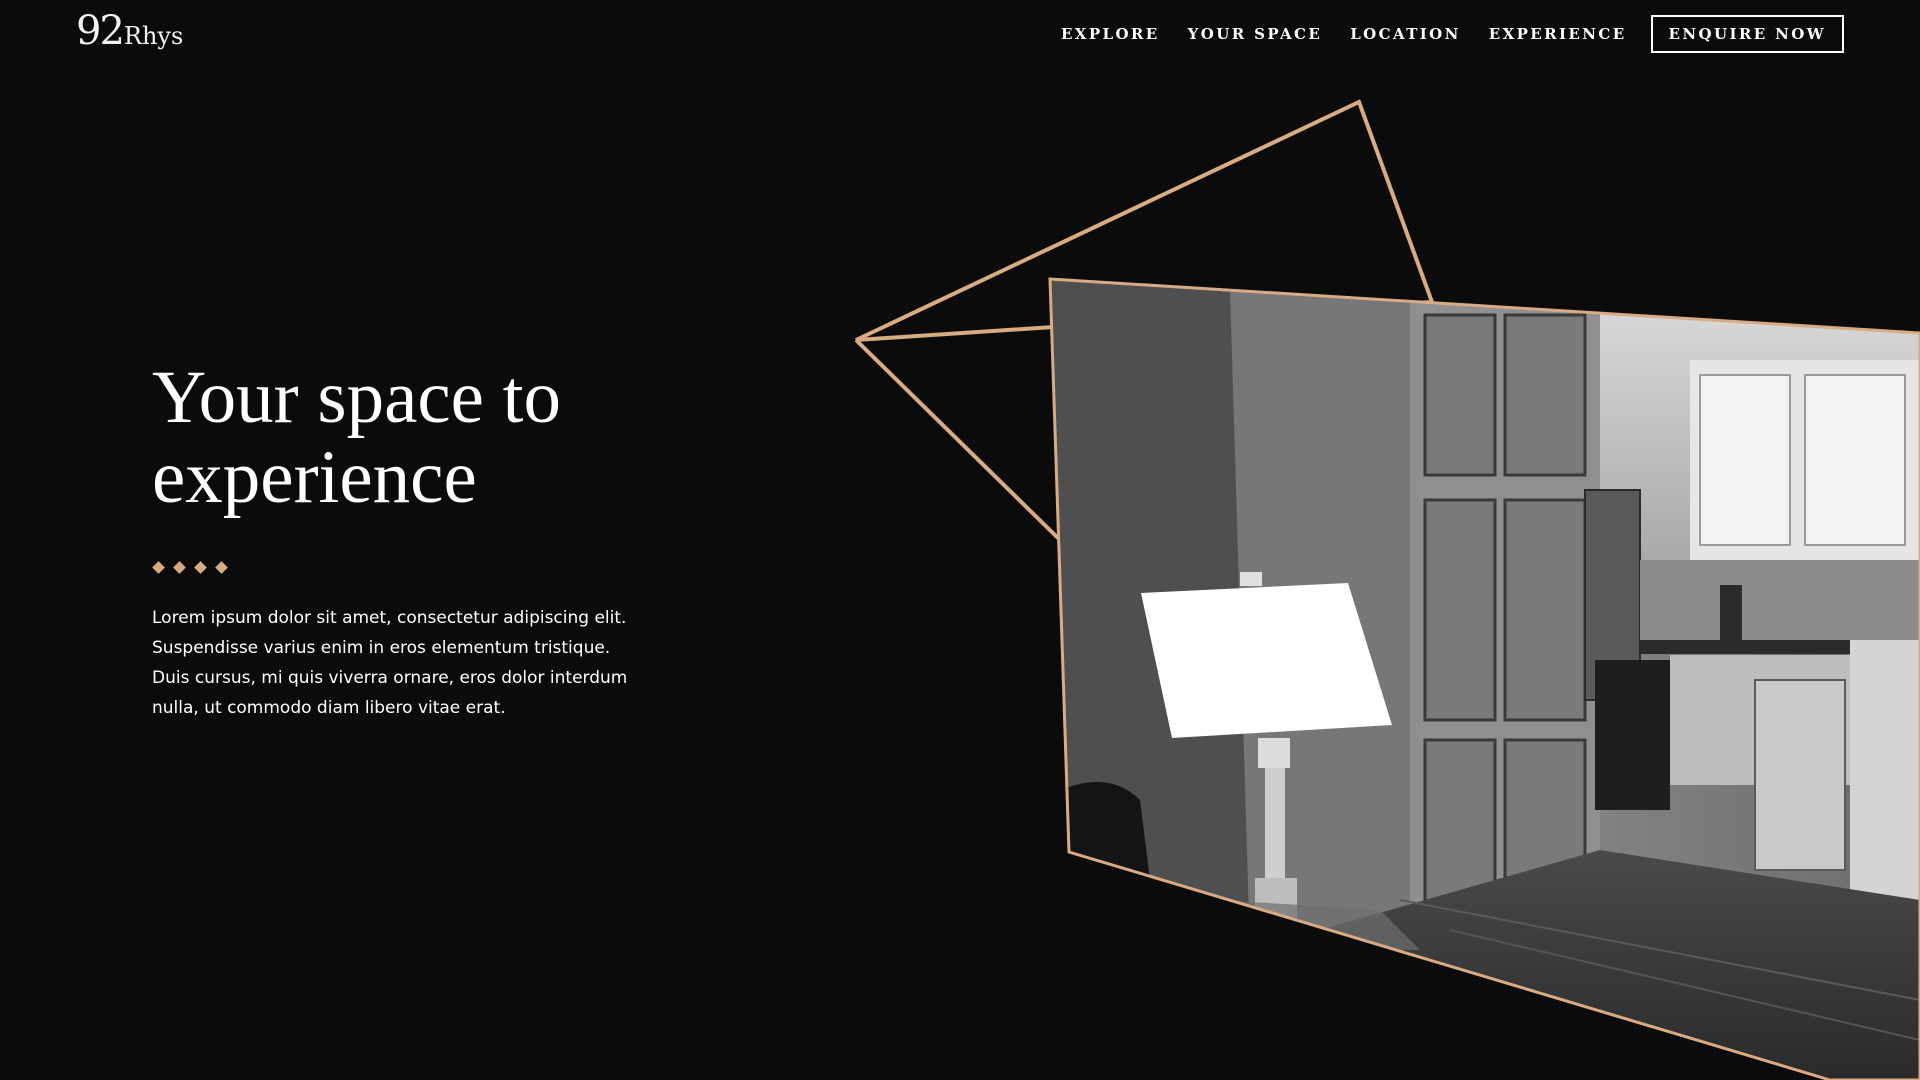  What do you see at coordinates (958, 440) in the screenshot?
I see `outline-triangle-edge` at bounding box center [958, 440].